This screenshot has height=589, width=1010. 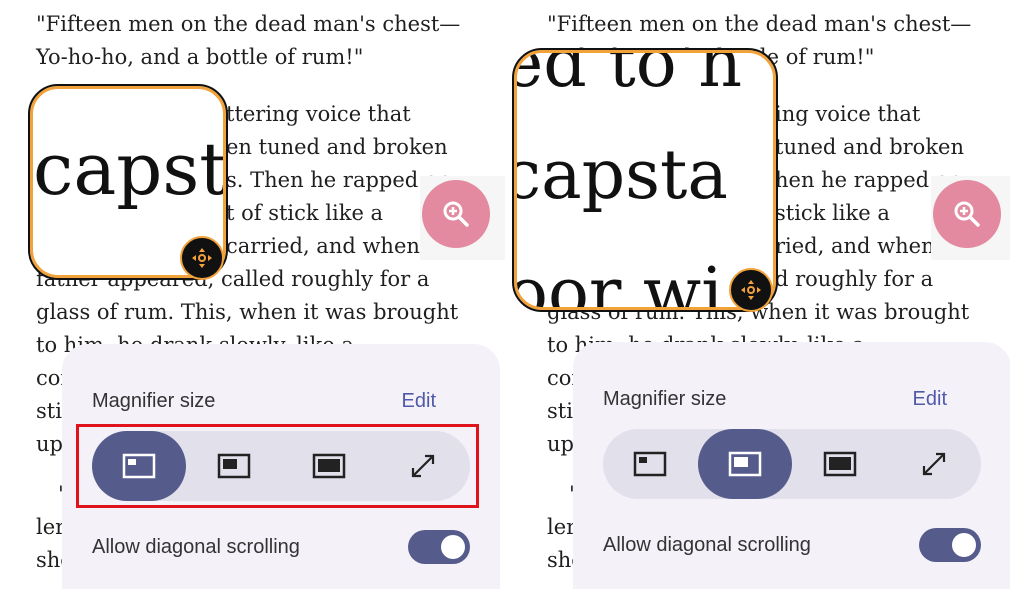 I want to click on magnified-text: oor wi, so click(x=618, y=282).